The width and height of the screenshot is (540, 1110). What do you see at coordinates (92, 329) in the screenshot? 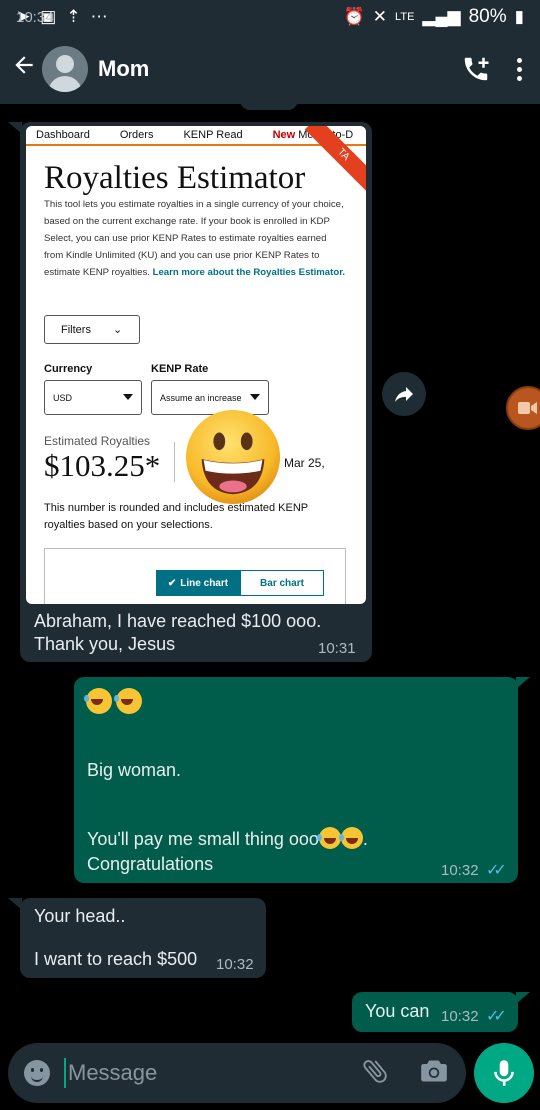
I see `filters-dropdown: Filters ⌄` at bounding box center [92, 329].